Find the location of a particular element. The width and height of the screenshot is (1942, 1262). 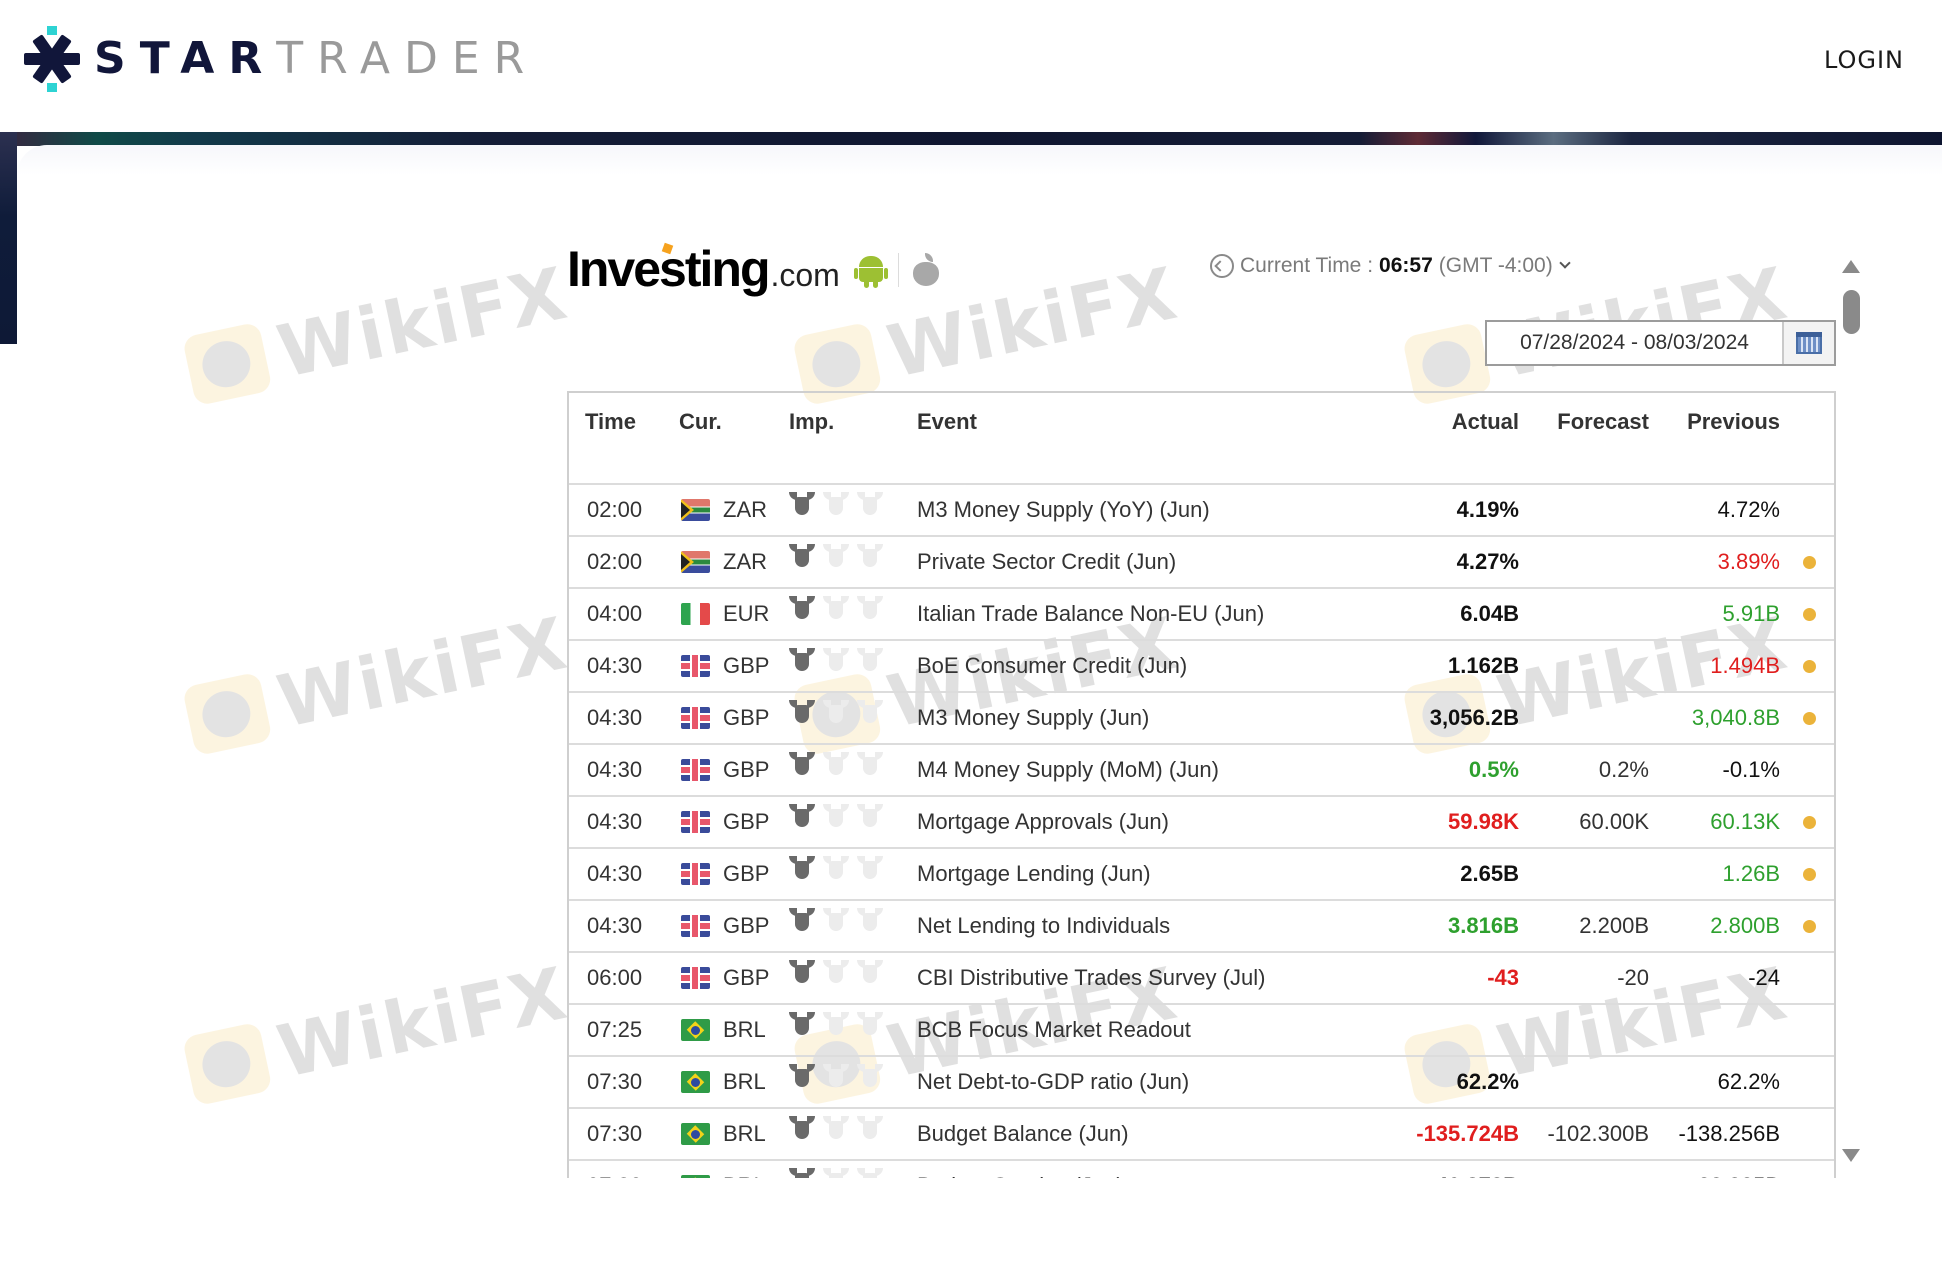

event-previous: 1.494B is located at coordinates (1745, 665).